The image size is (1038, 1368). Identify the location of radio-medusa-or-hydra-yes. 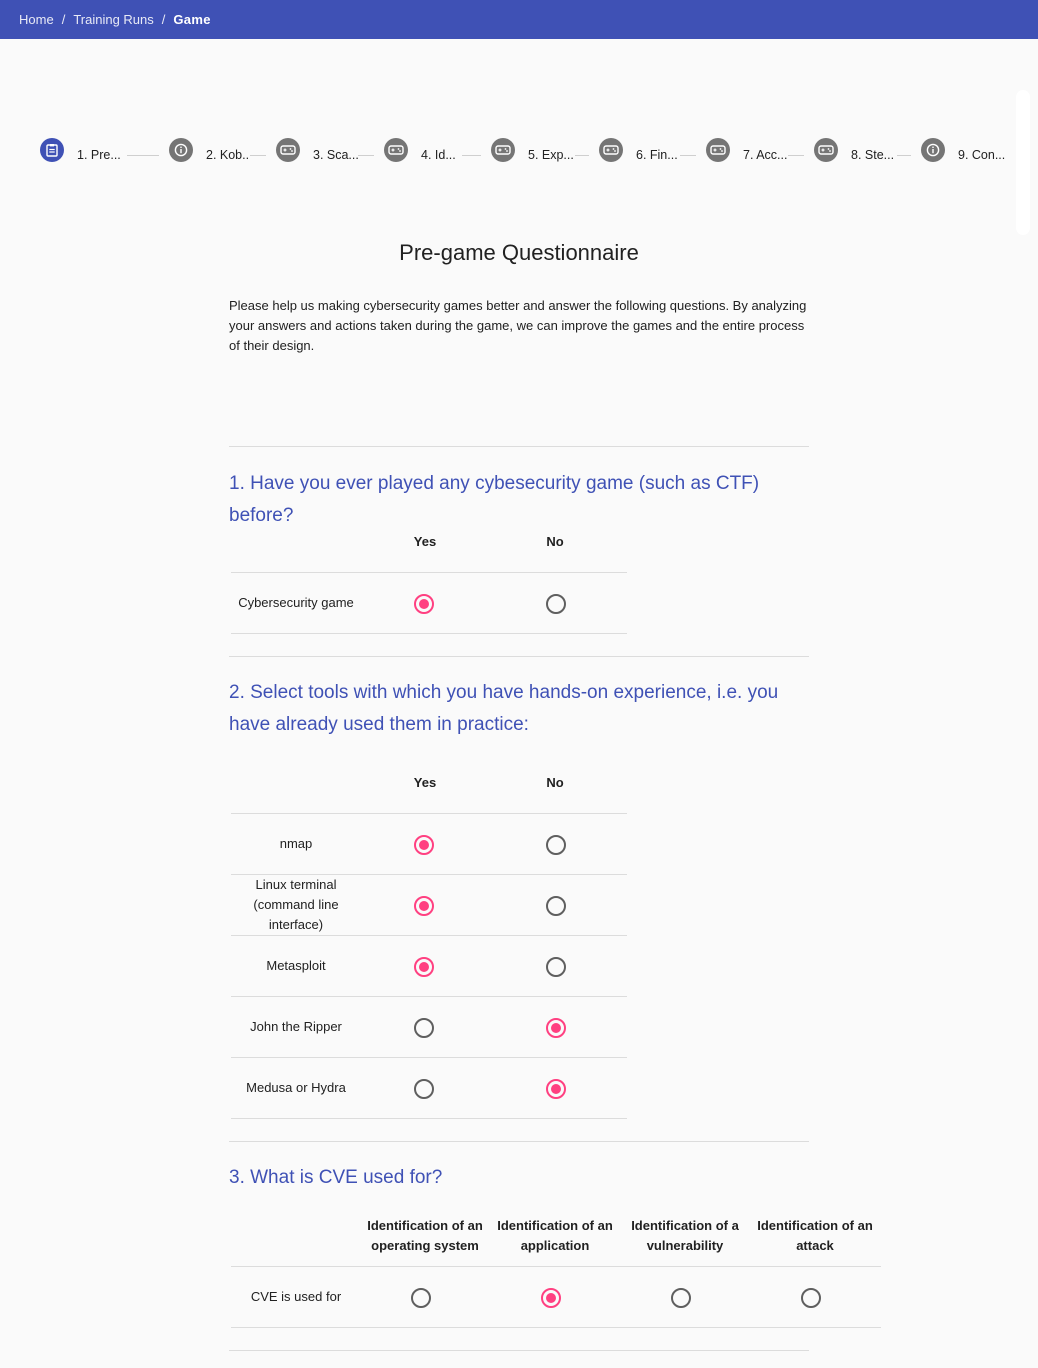
(424, 1089).